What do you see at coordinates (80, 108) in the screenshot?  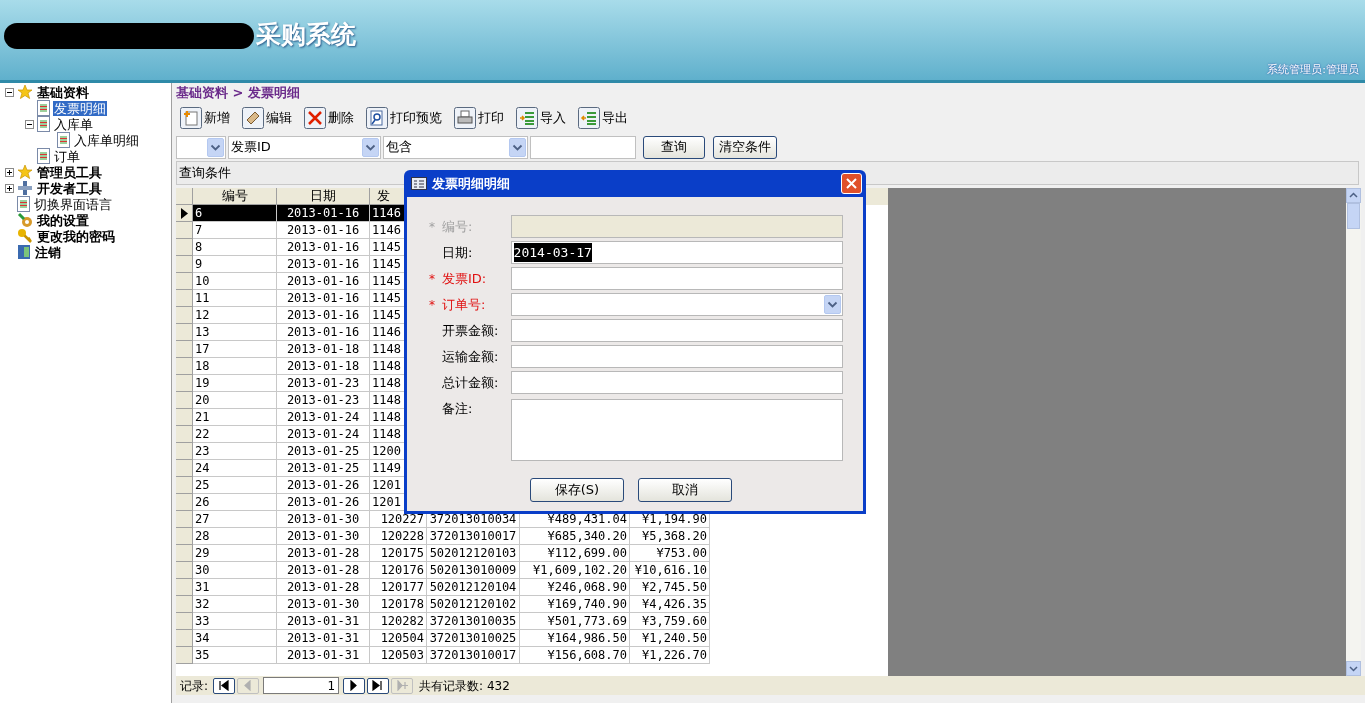 I see `tree-item: 发票明细` at bounding box center [80, 108].